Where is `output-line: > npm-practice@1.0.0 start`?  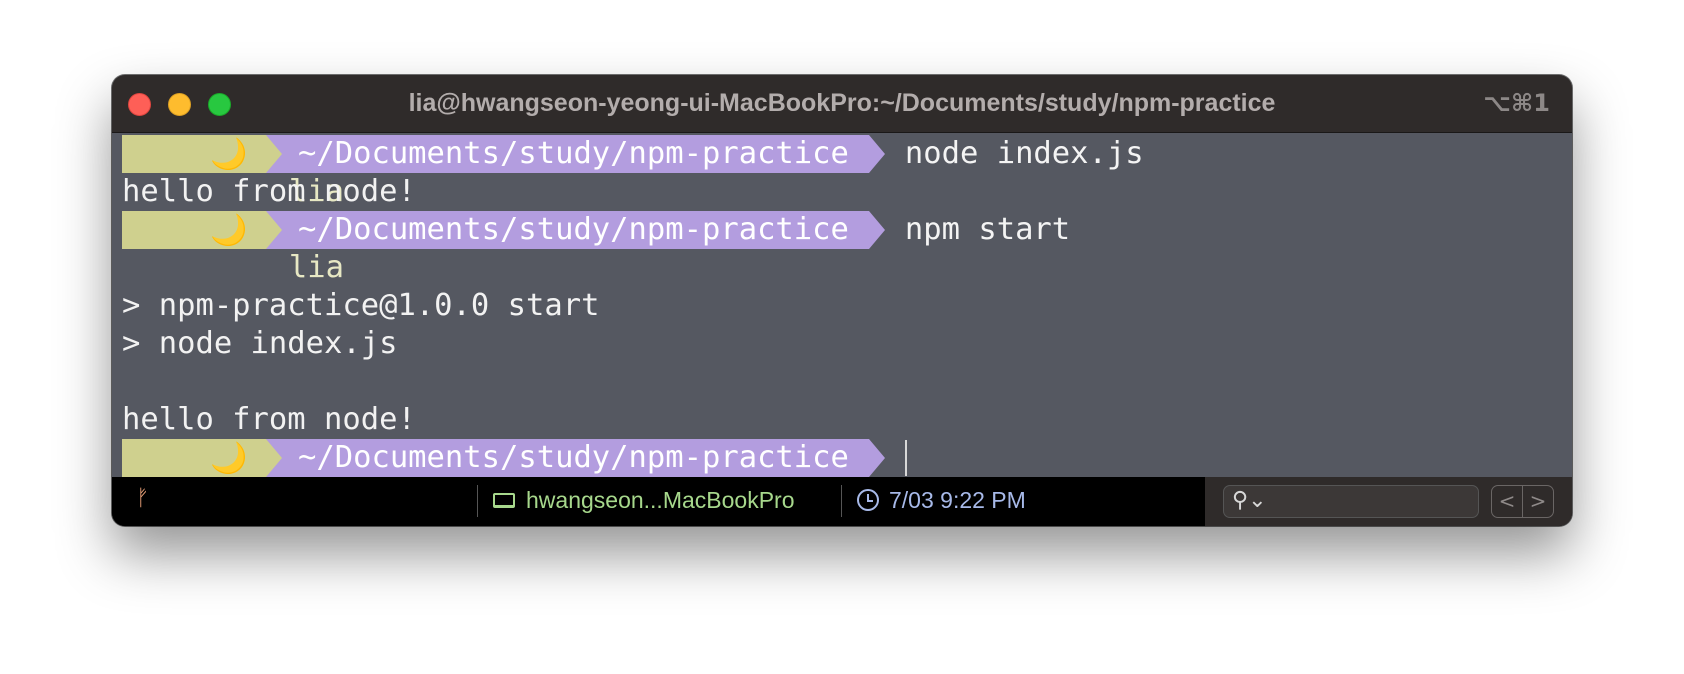 output-line: > npm-practice@1.0.0 start is located at coordinates (361, 305).